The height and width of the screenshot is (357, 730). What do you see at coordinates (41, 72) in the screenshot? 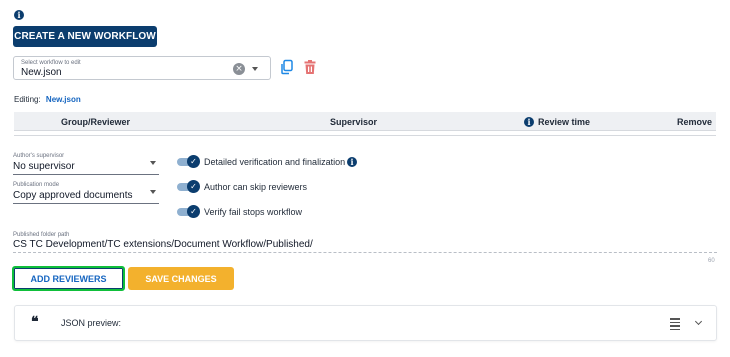
I see `workflow-select-value: New.json` at bounding box center [41, 72].